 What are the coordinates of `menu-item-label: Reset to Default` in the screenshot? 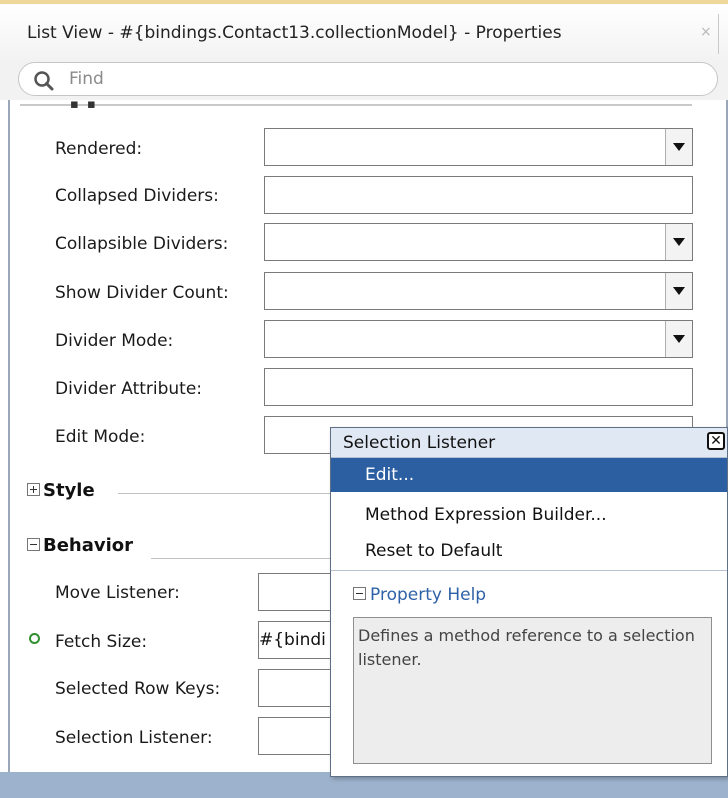 It's located at (434, 551).